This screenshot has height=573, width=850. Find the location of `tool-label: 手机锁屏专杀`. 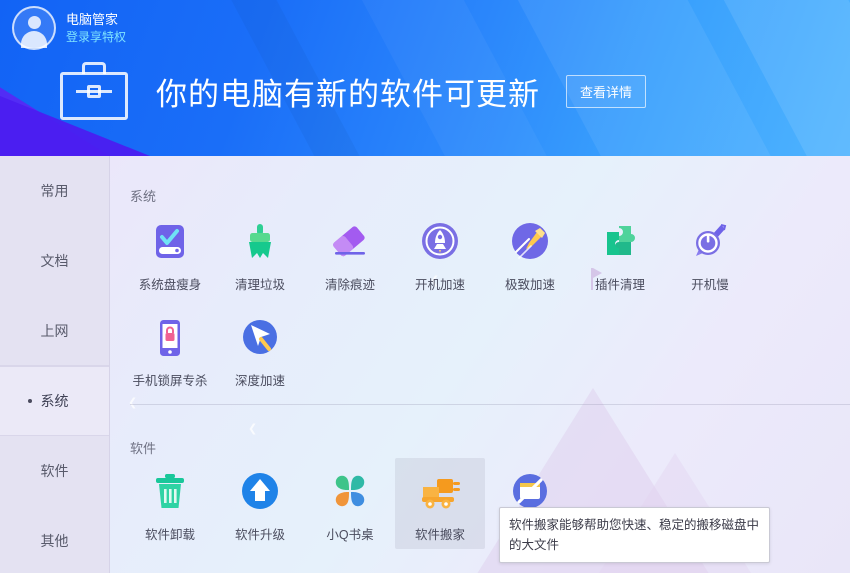

tool-label: 手机锁屏专杀 is located at coordinates (170, 381).